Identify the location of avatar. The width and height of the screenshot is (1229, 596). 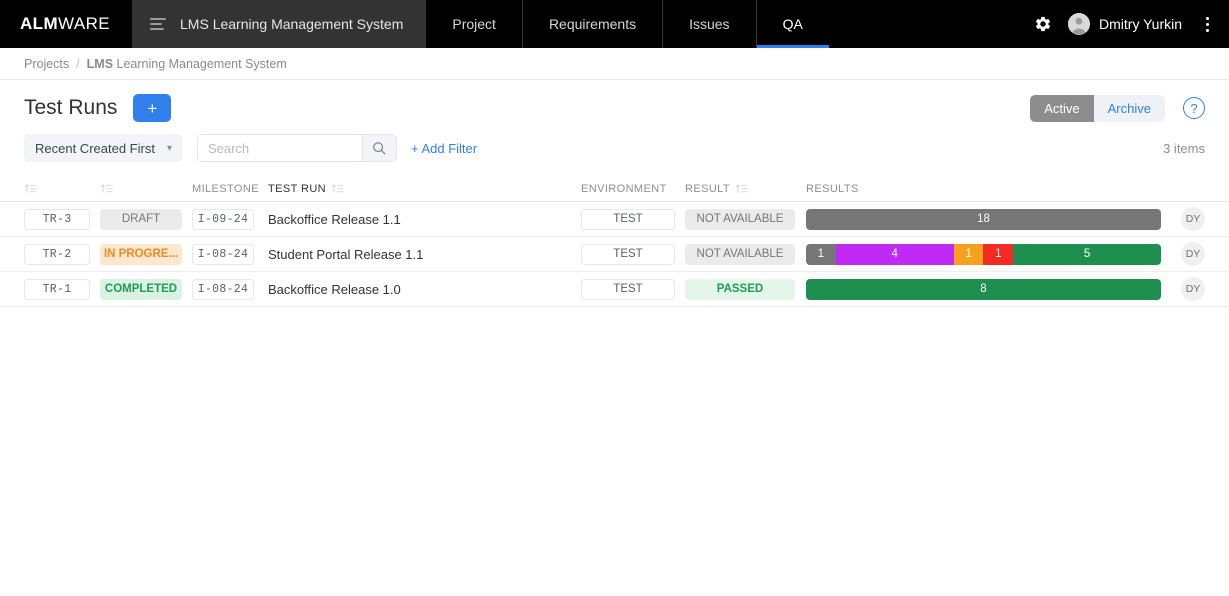
(1079, 24).